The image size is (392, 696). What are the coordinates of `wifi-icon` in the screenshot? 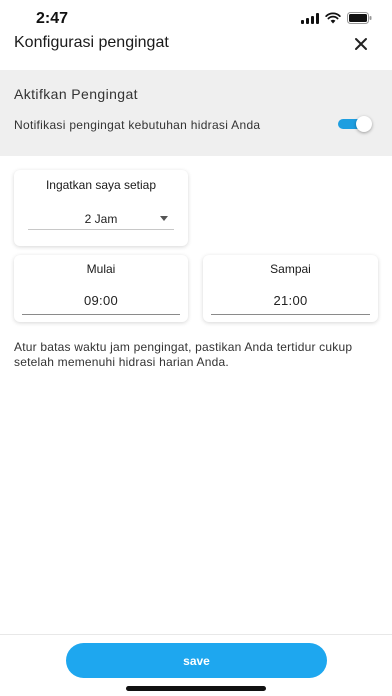 It's located at (333, 18).